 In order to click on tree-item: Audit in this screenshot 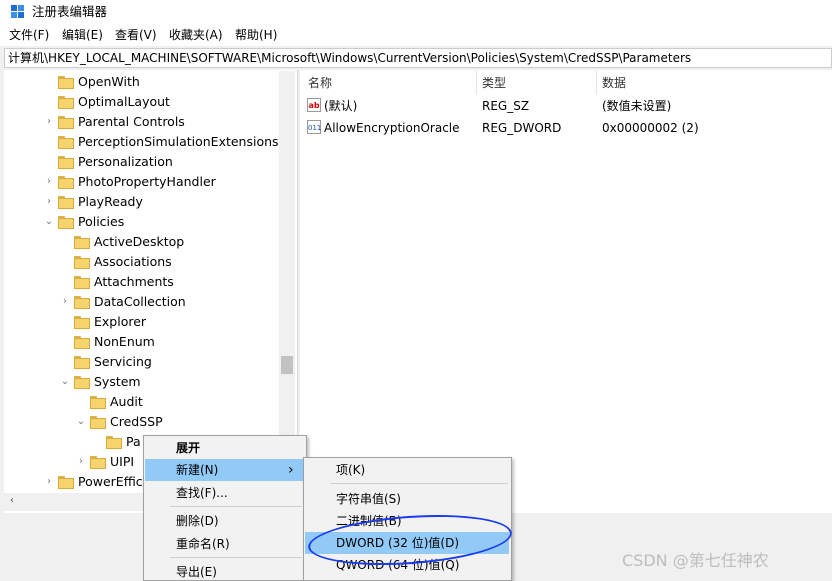, I will do `click(139, 402)`.